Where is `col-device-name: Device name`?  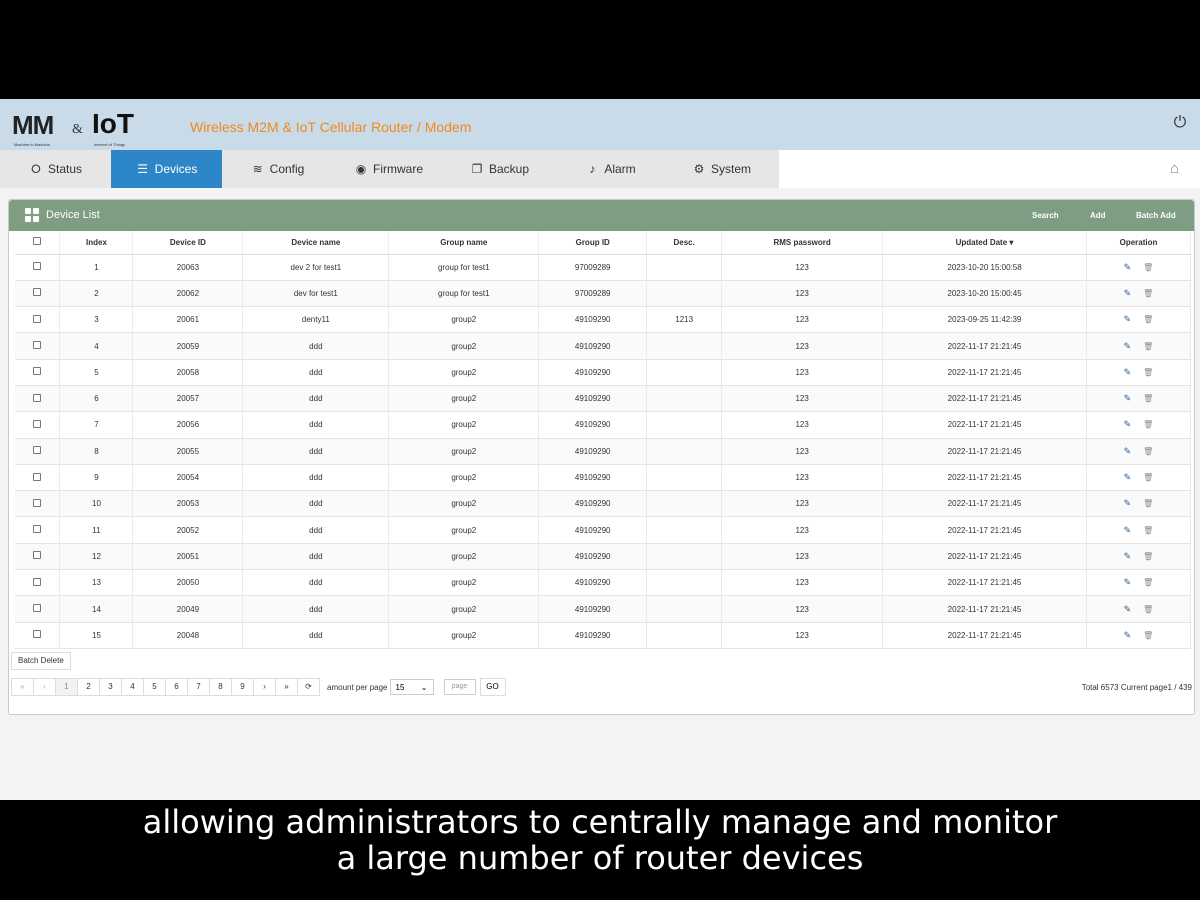
col-device-name: Device name is located at coordinates (316, 243).